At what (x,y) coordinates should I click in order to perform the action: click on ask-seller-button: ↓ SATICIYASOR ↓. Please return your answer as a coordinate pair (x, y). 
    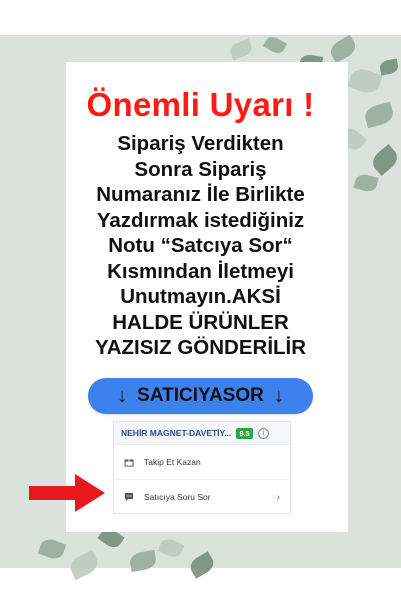
    Looking at the image, I should click on (200, 396).